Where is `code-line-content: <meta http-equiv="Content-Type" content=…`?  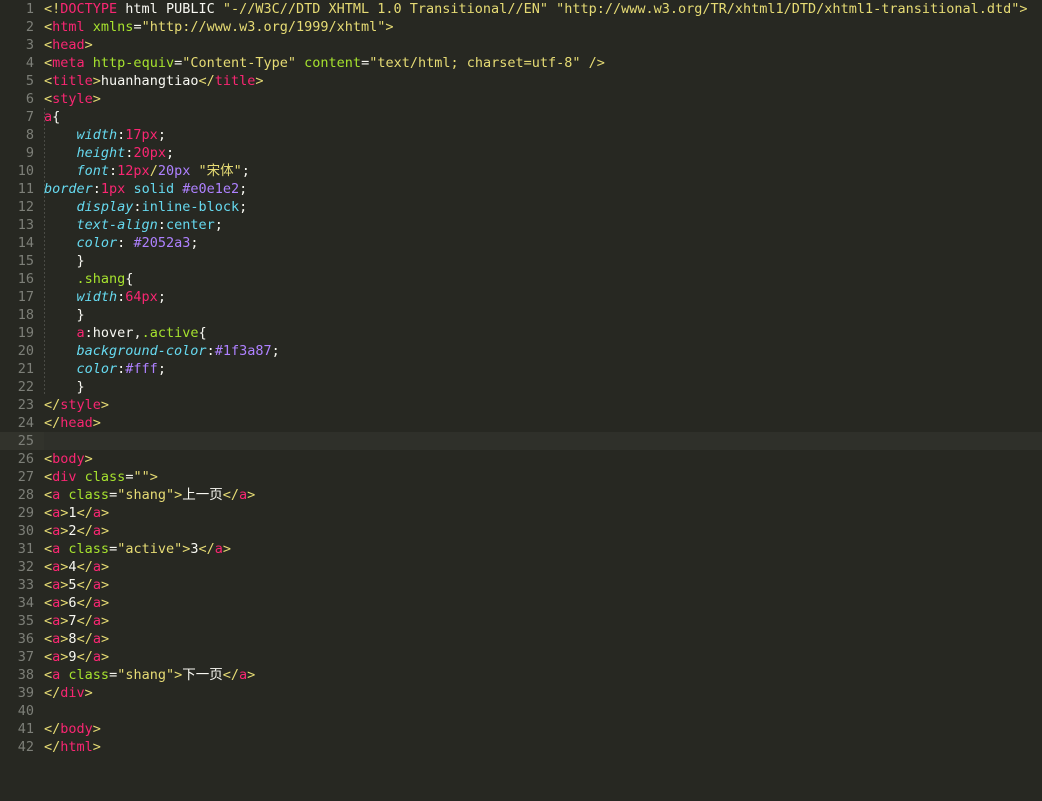
code-line-content: <meta http-equiv="Content-Type" content=… is located at coordinates (543, 63).